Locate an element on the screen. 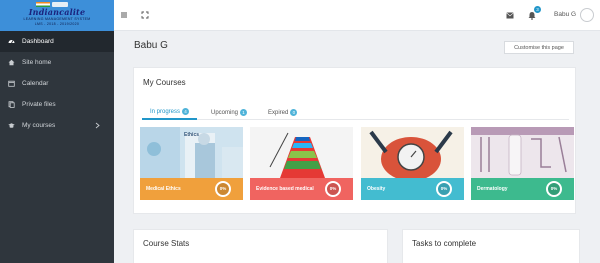  page-title: Babu G is located at coordinates (151, 45).